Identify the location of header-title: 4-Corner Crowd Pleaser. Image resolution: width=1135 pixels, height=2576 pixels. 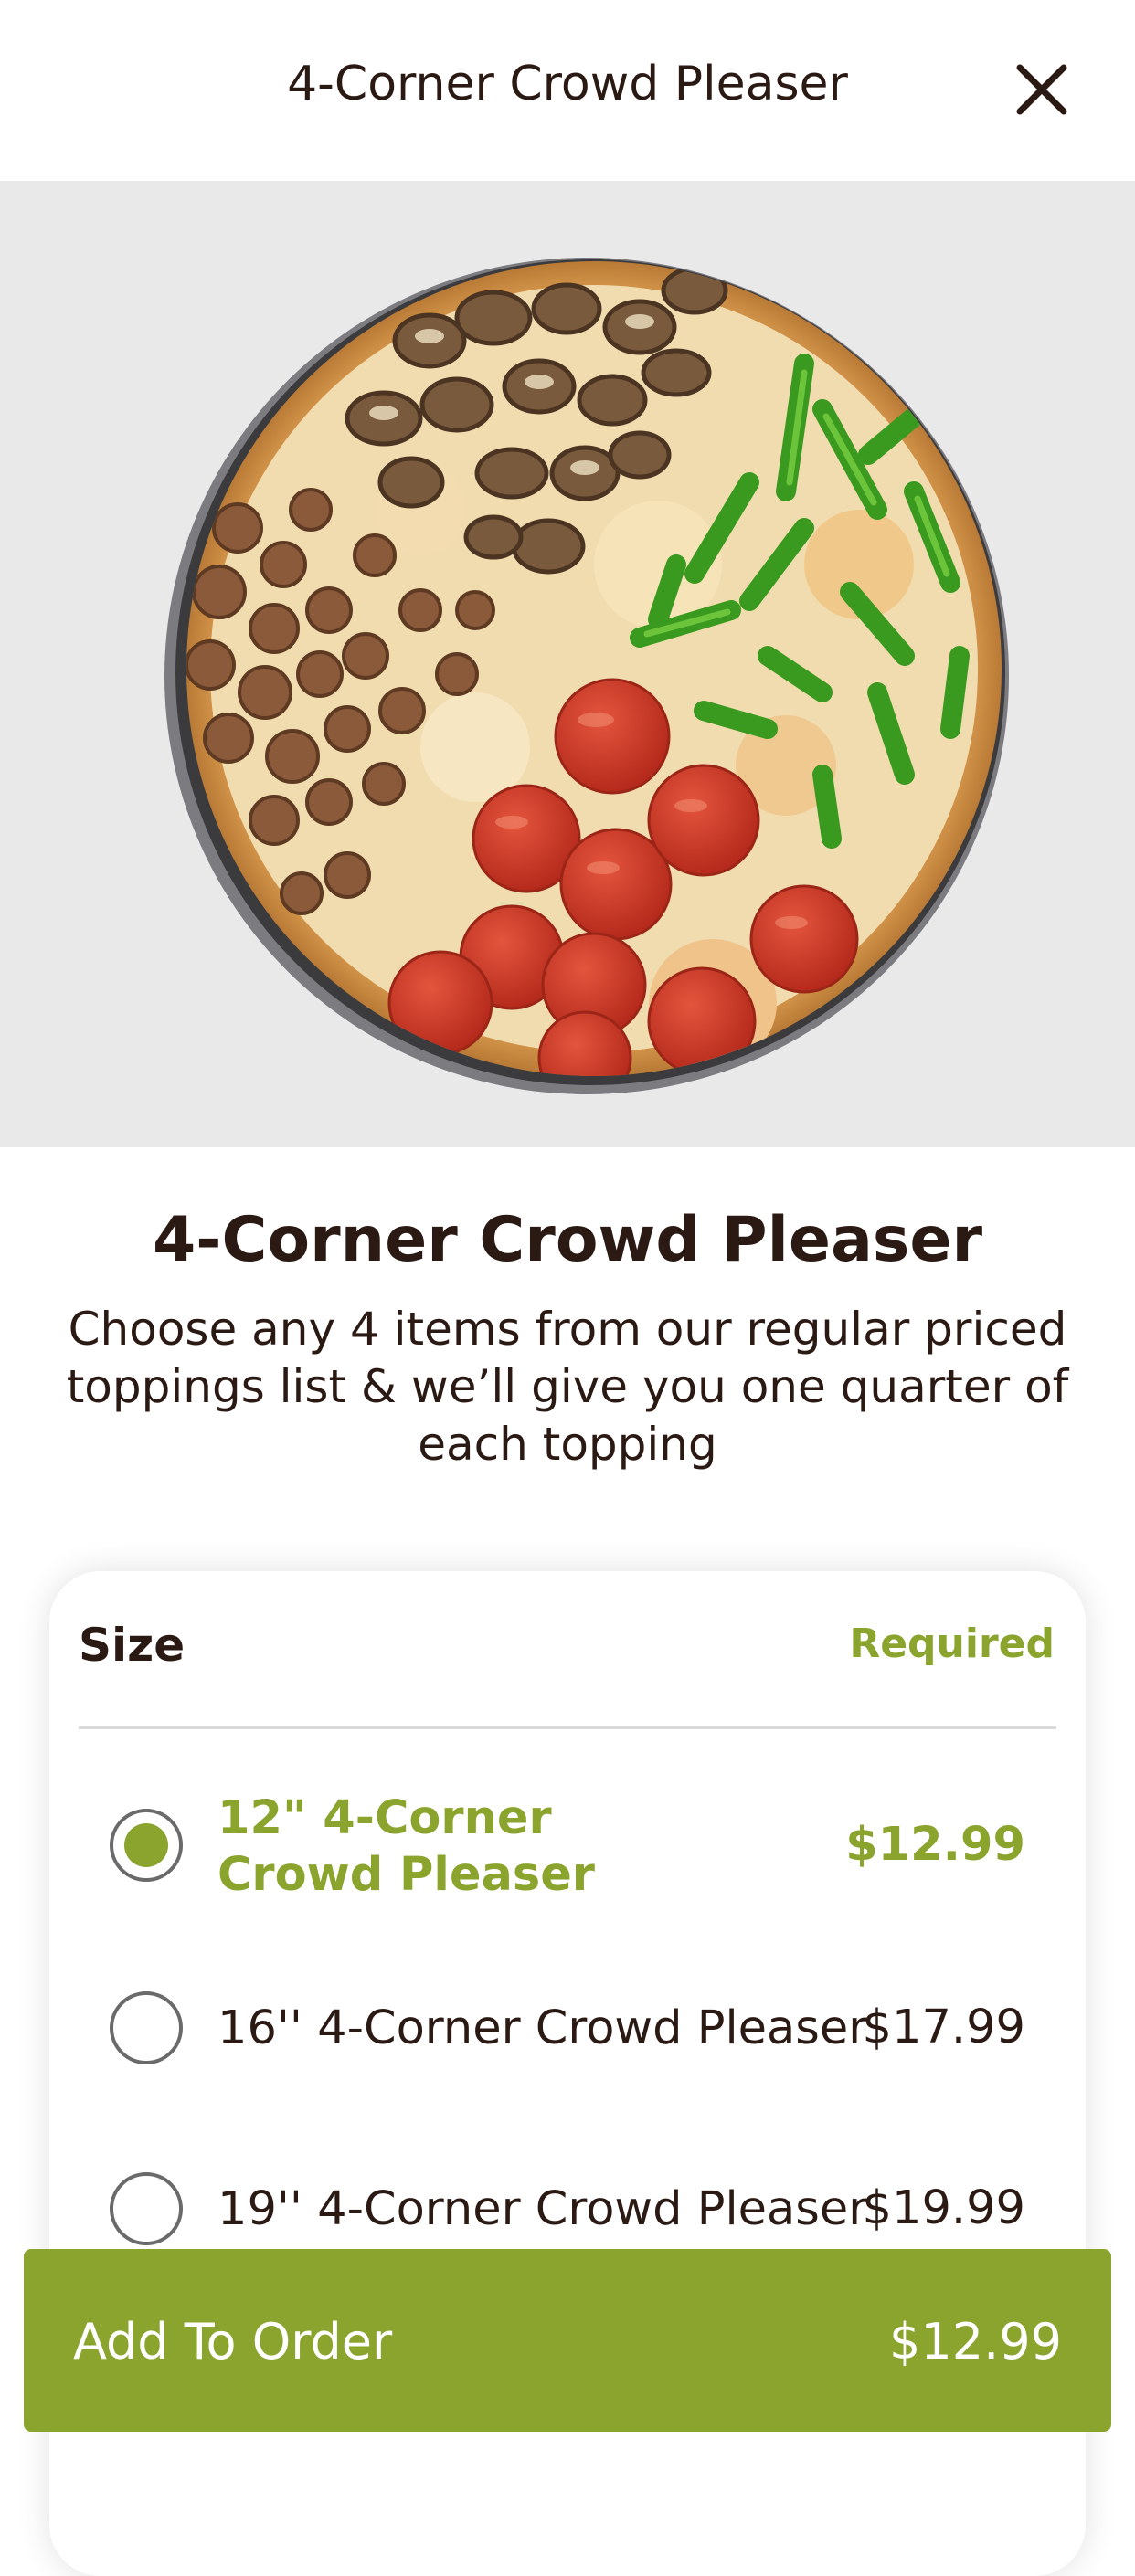
(567, 84).